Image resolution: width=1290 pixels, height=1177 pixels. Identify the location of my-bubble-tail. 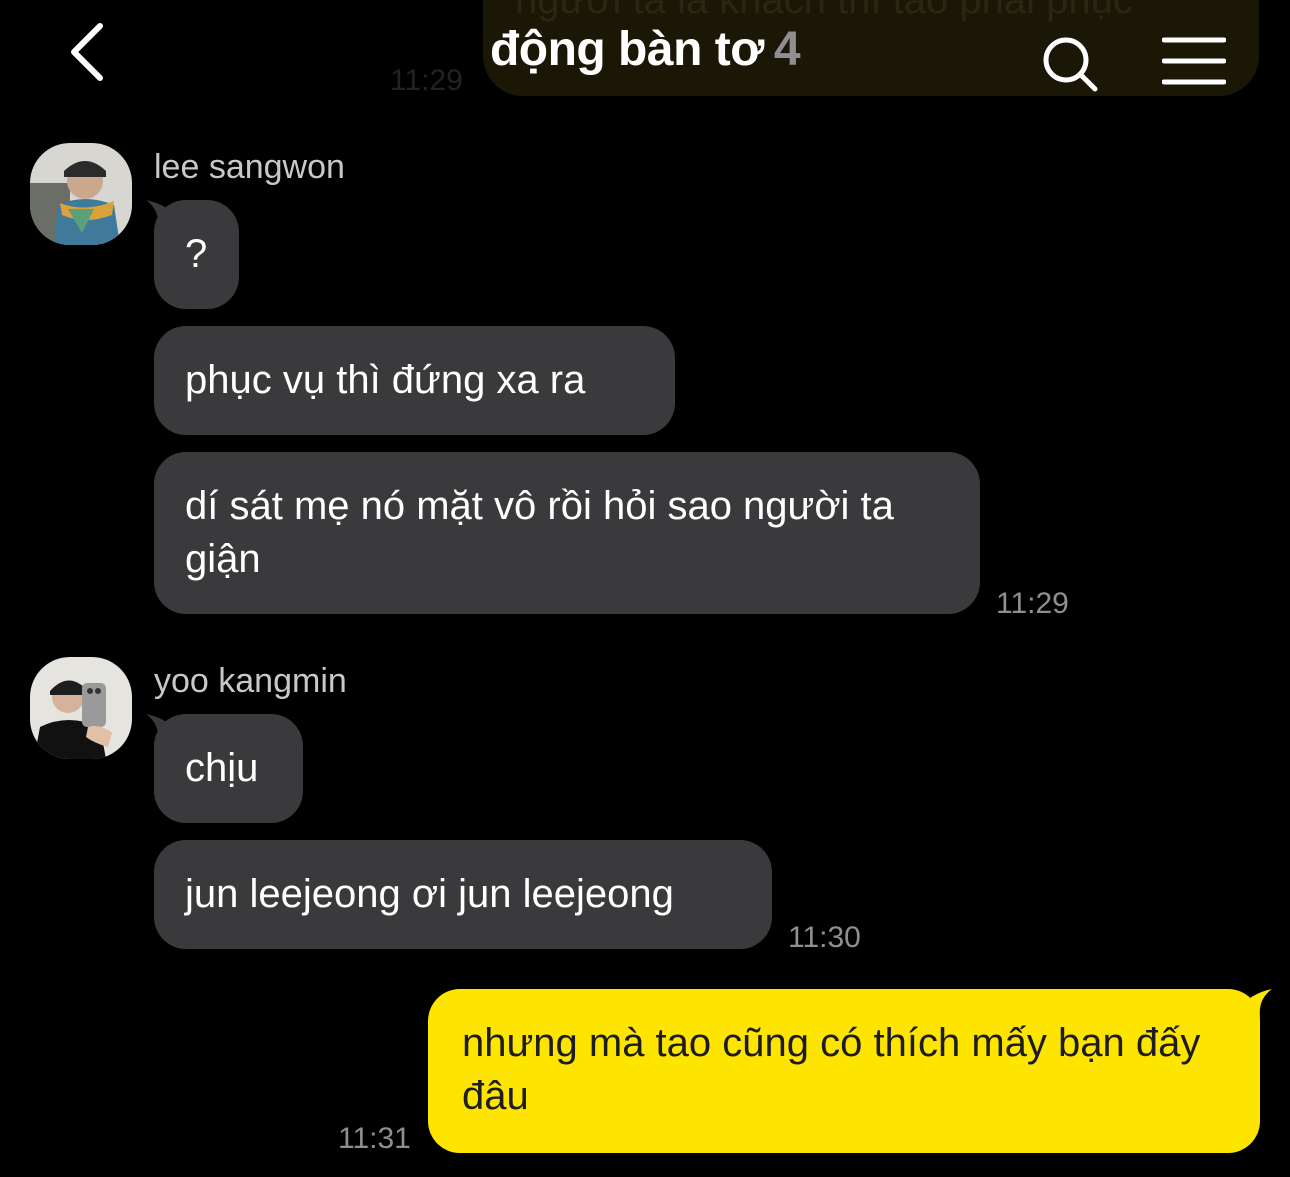
(1256, 1003).